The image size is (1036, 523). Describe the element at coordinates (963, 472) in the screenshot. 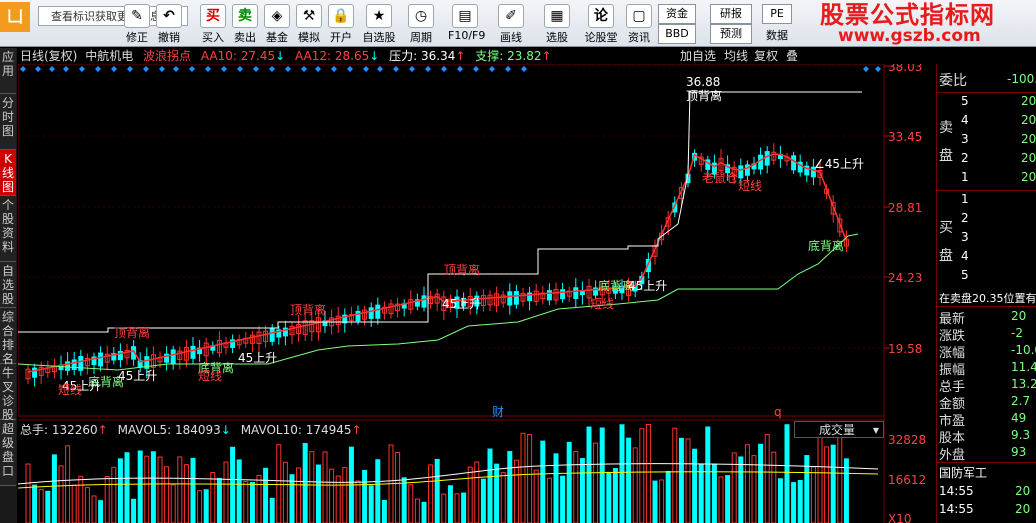

I see `sector-name: 国防军工` at that location.